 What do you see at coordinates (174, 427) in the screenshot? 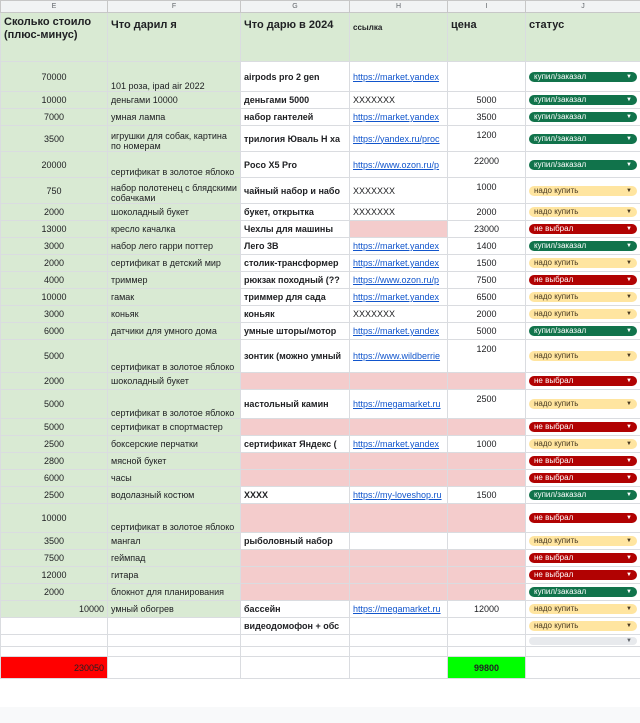
I see `gave-cell: сертификат в спортмастер` at bounding box center [174, 427].